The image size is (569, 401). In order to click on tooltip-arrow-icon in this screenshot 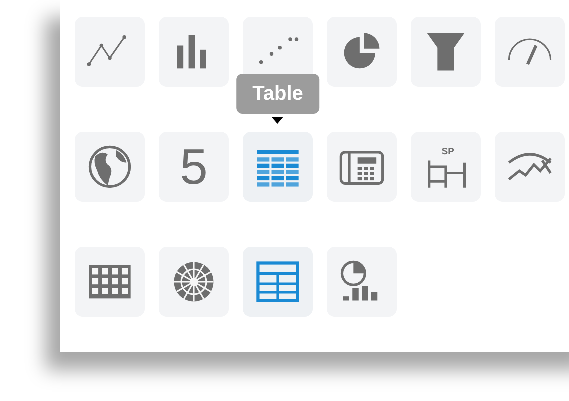, I will do `click(278, 120)`.